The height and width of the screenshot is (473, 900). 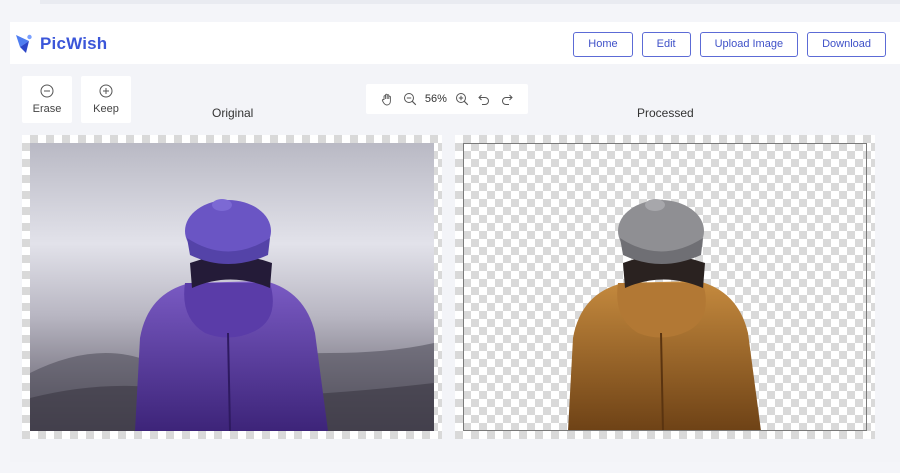 I want to click on zoom-toolbar: 56%, so click(x=447, y=99).